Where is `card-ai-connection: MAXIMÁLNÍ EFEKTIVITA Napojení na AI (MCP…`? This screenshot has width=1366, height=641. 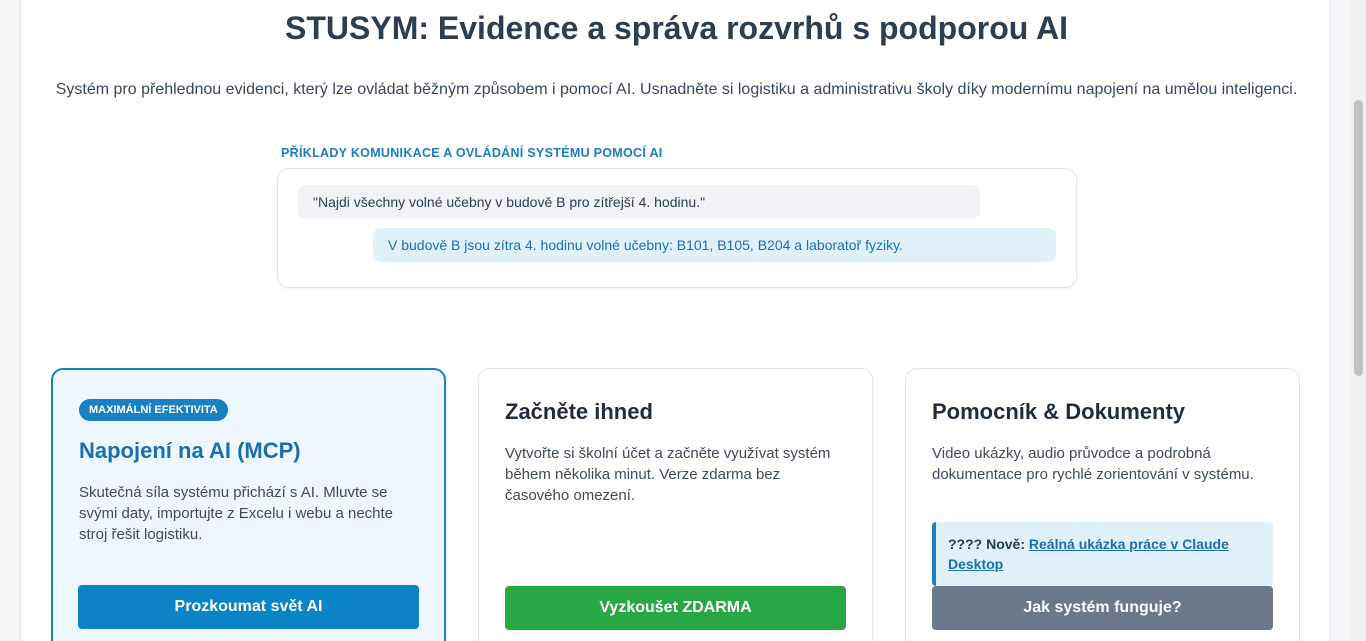
card-ai-connection: MAXIMÁLNÍ EFEKTIVITA Napojení na AI (MCP… is located at coordinates (248, 504).